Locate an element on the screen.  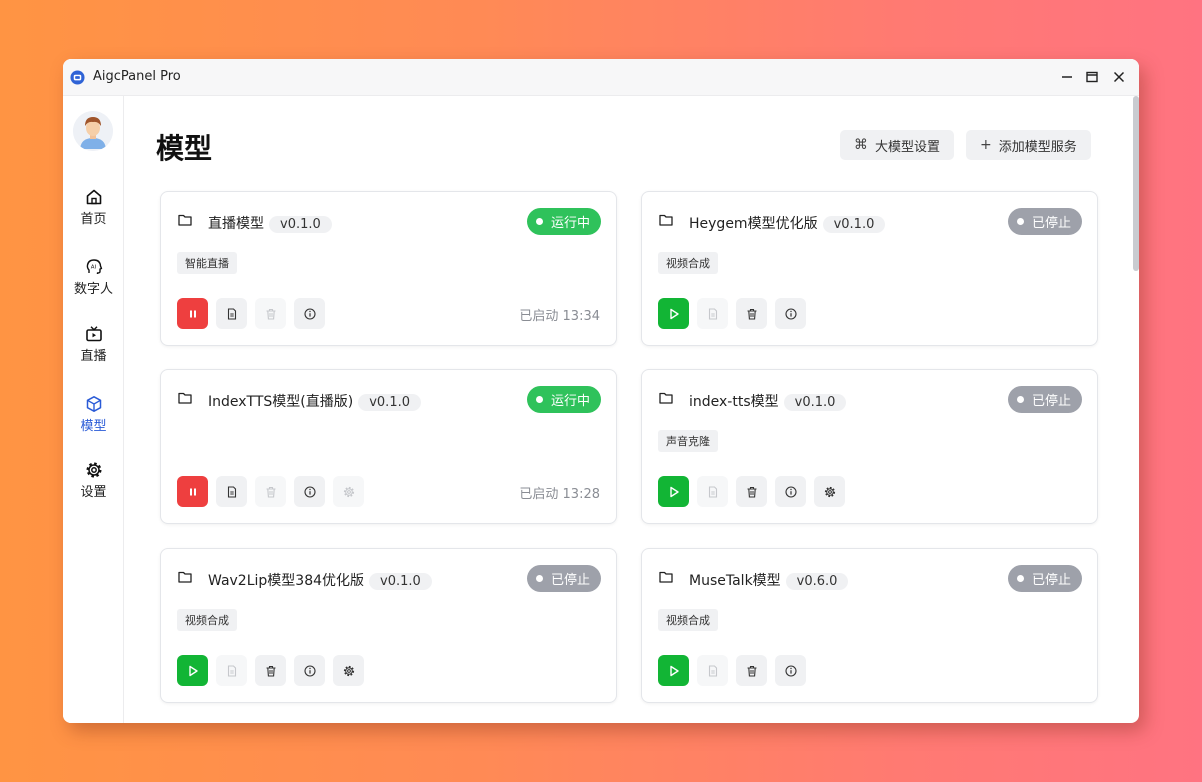
user-avatar-icon is located at coordinates (93, 131).